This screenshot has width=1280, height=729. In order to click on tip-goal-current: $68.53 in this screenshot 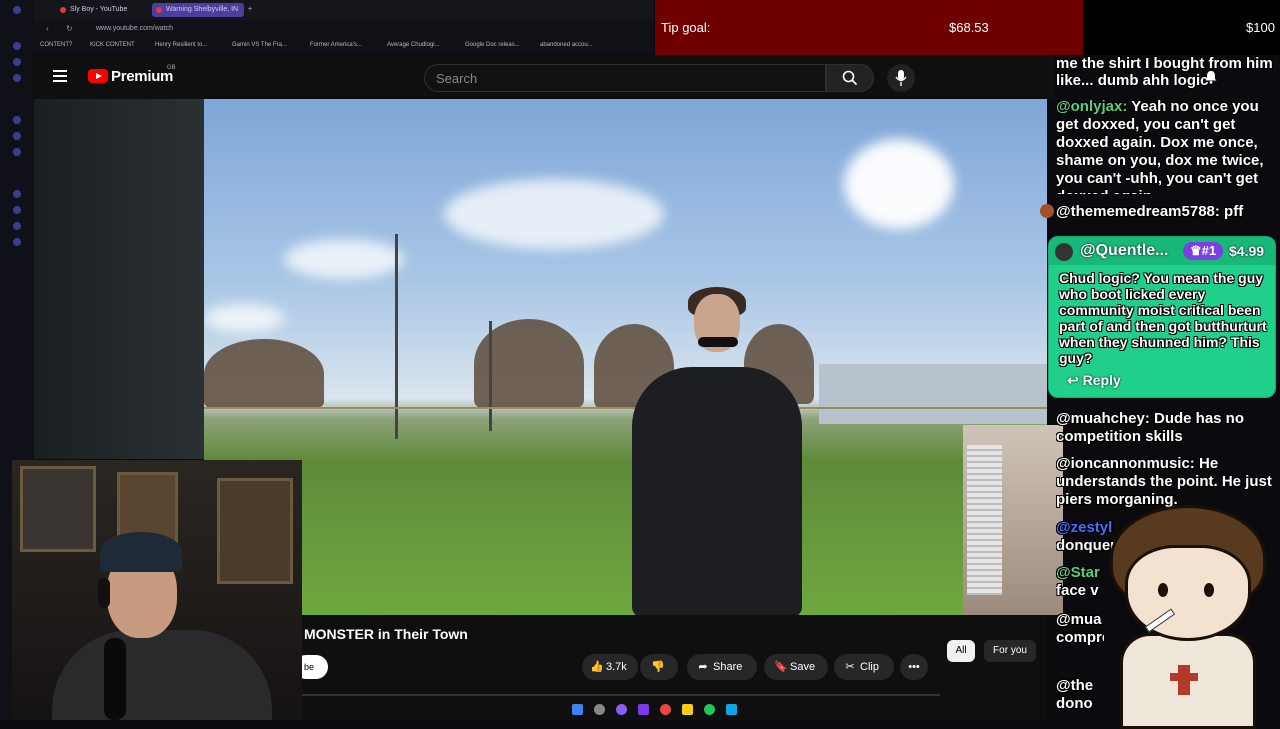, I will do `click(969, 27)`.